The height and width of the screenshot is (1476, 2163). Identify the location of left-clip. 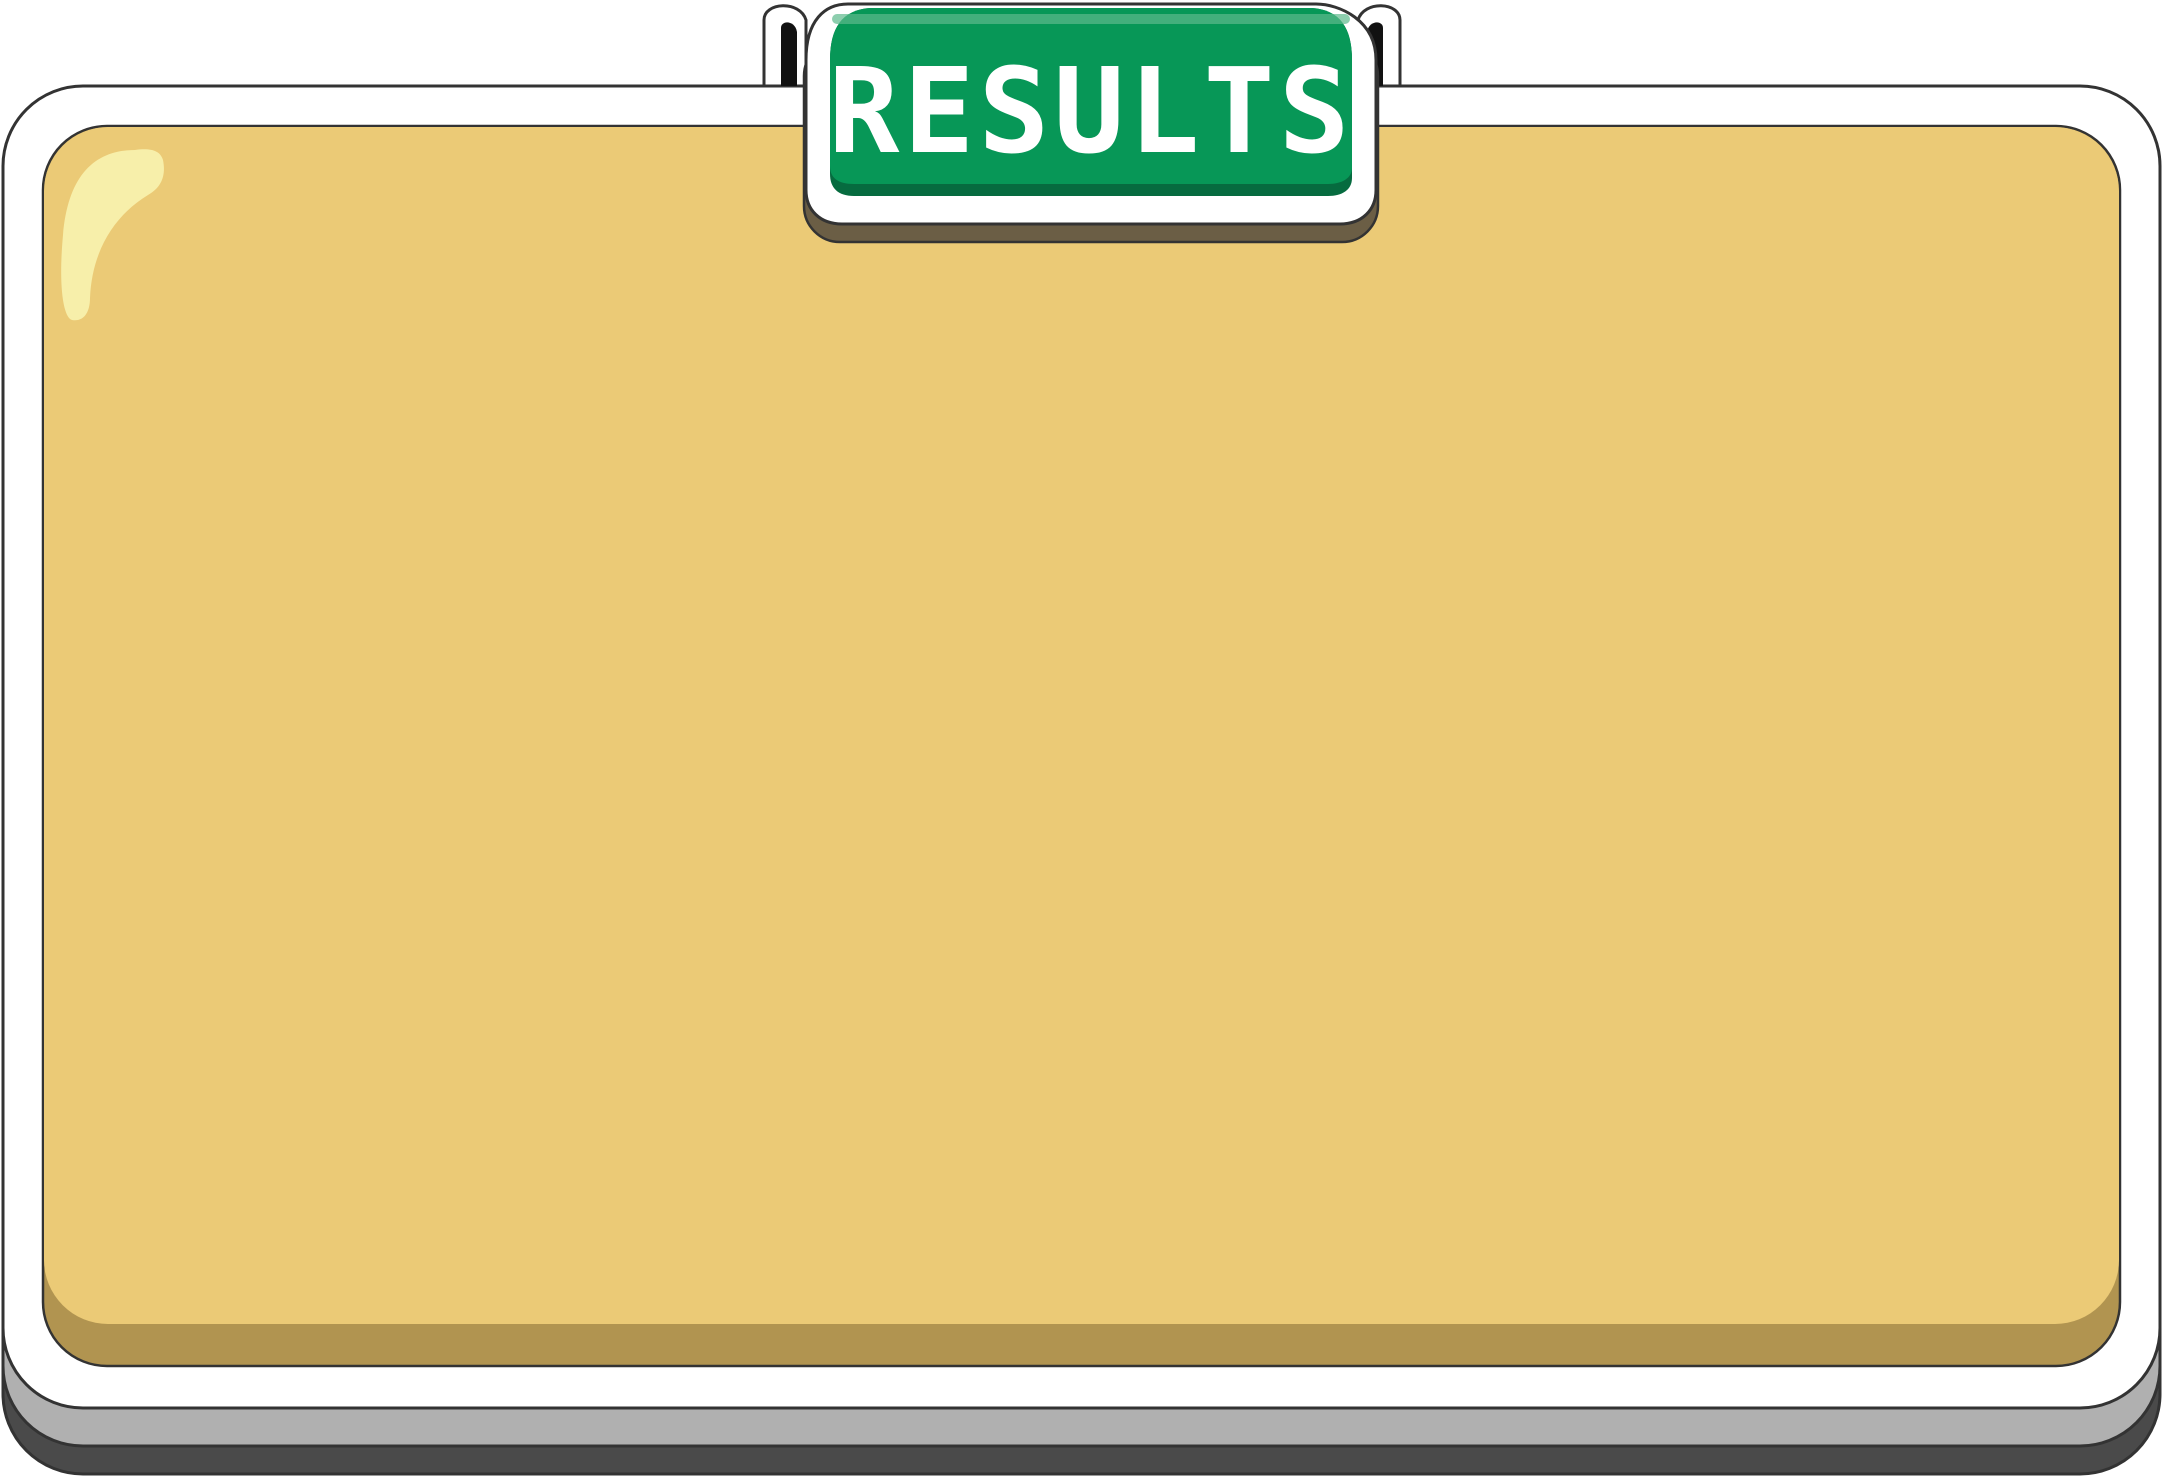
(785, 46).